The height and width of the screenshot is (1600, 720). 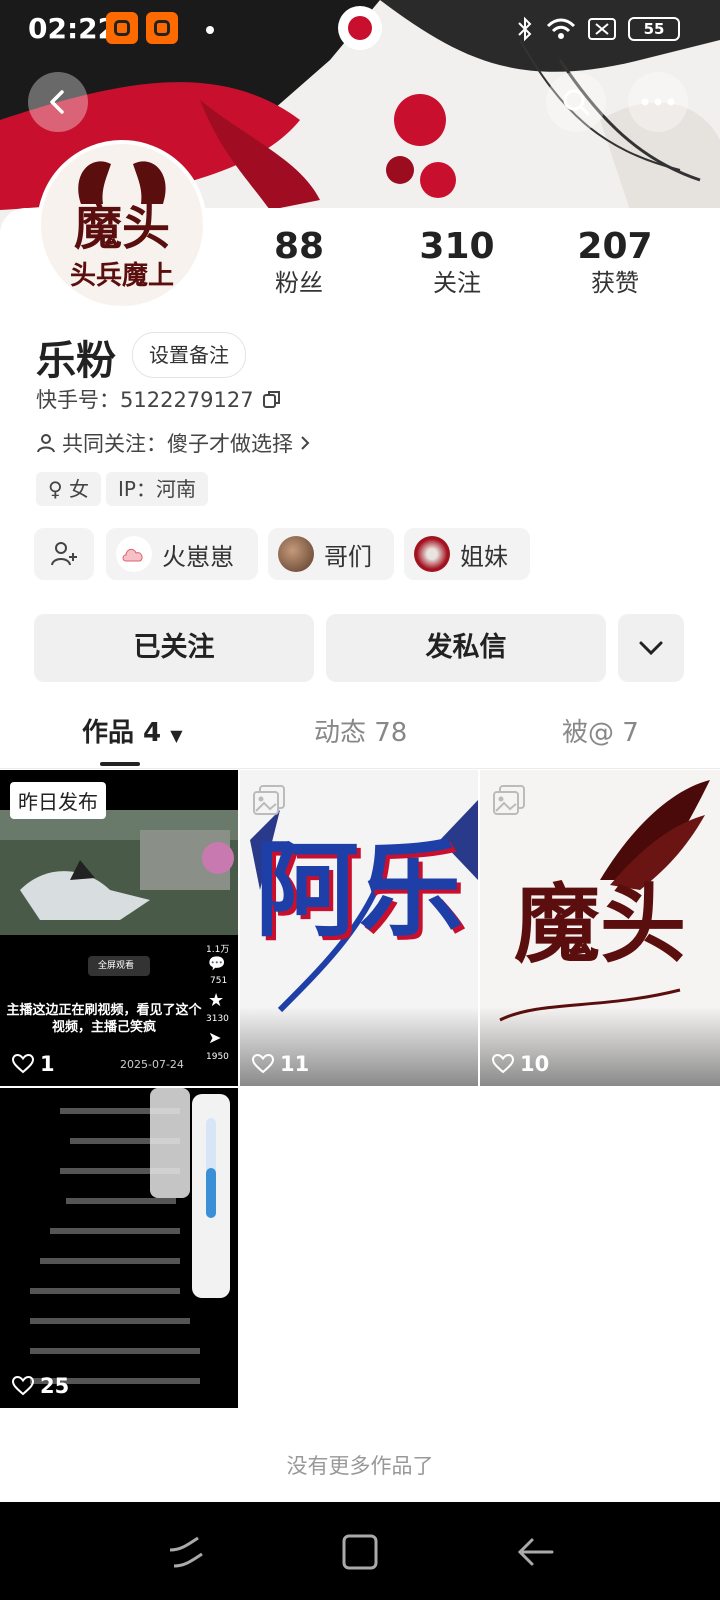 I want to click on likes-number: 1, so click(x=47, y=1064).